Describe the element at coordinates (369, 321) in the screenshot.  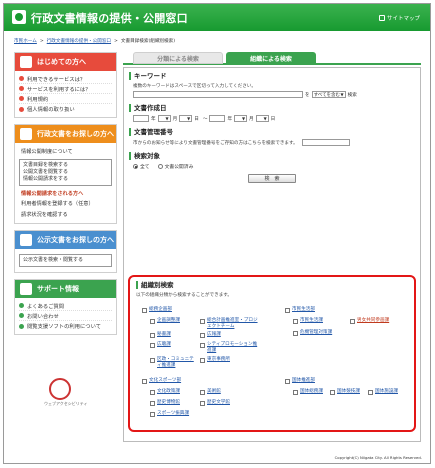
I see `org-item: 男女共同参画課` at that location.